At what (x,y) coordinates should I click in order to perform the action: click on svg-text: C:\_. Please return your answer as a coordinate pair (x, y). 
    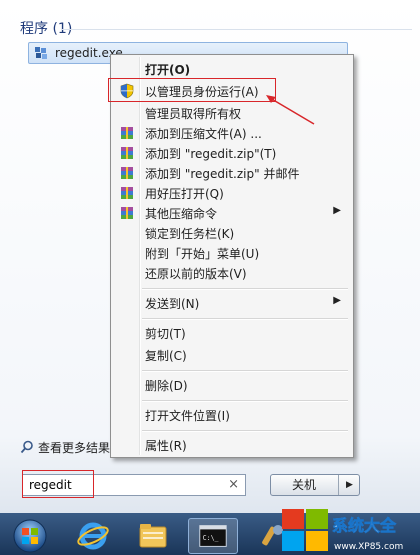
    Looking at the image, I should click on (211, 538).